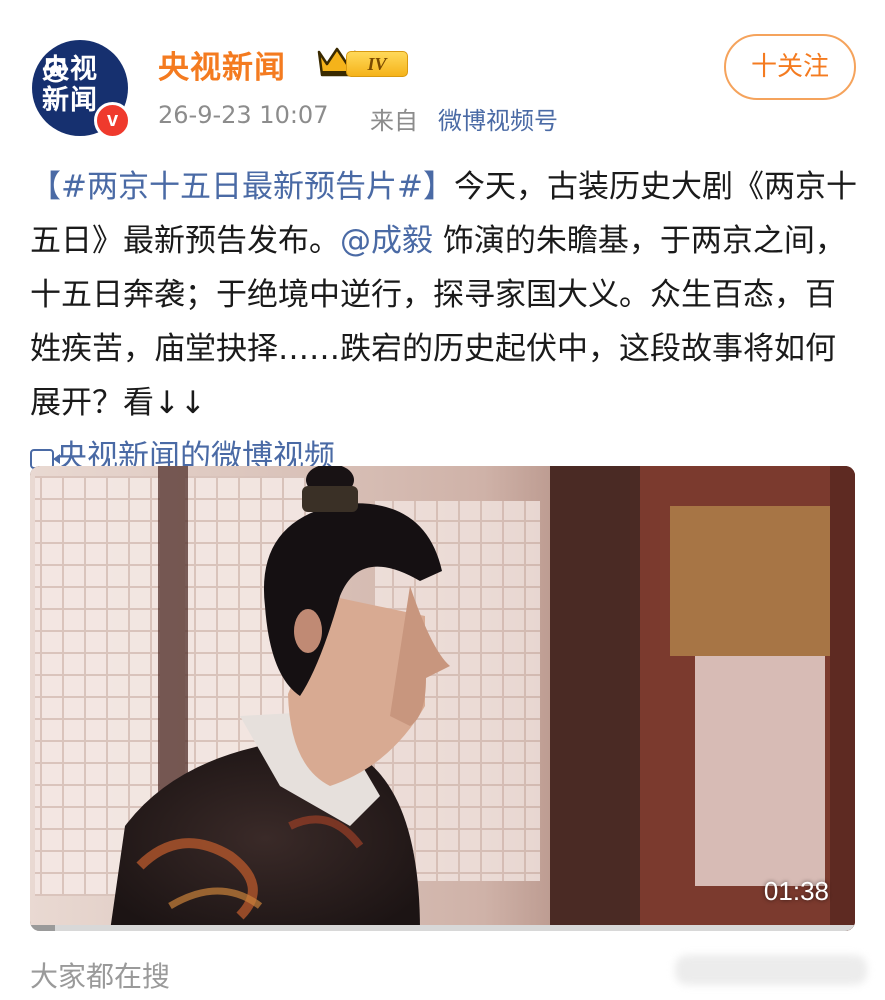 This screenshot has height=1000, width=885. What do you see at coordinates (100, 976) in the screenshot?
I see `trending-label: 大家都在搜` at bounding box center [100, 976].